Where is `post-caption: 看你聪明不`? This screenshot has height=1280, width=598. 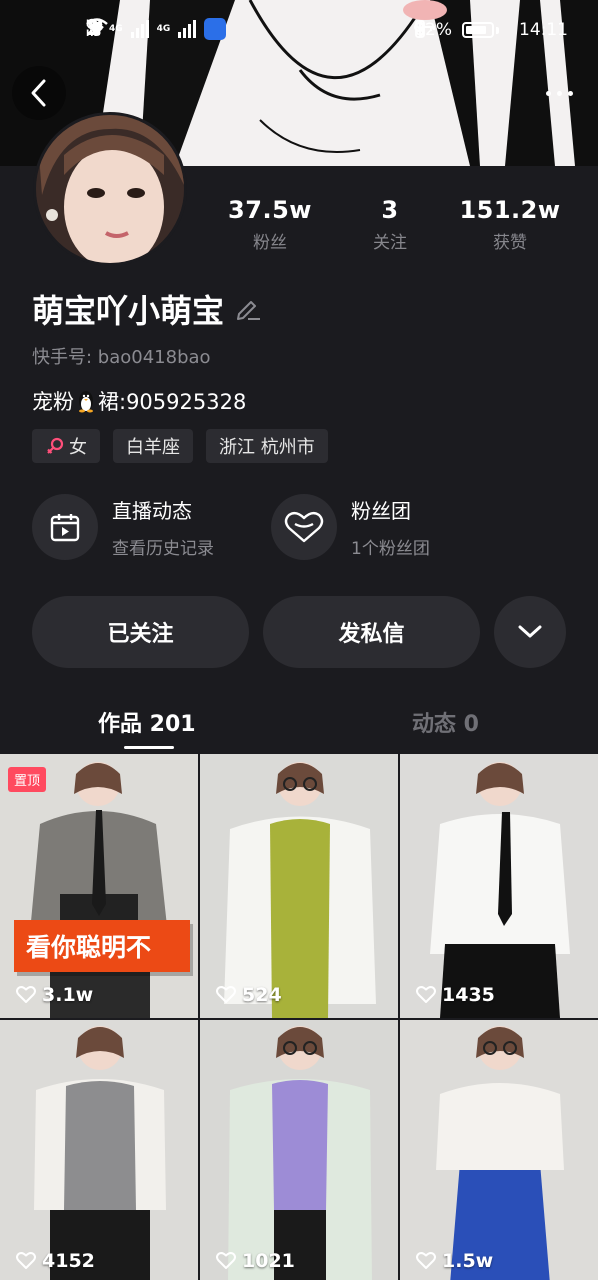
post-caption: 看你聪明不 is located at coordinates (102, 946).